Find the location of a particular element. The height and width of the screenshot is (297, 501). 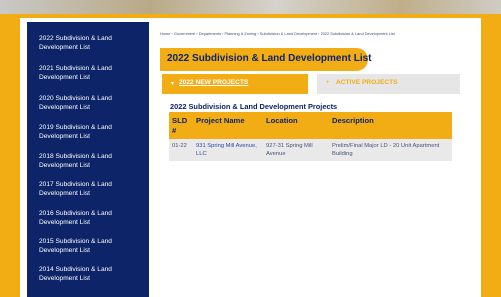

column-header-sld: SLD # is located at coordinates (180, 125).